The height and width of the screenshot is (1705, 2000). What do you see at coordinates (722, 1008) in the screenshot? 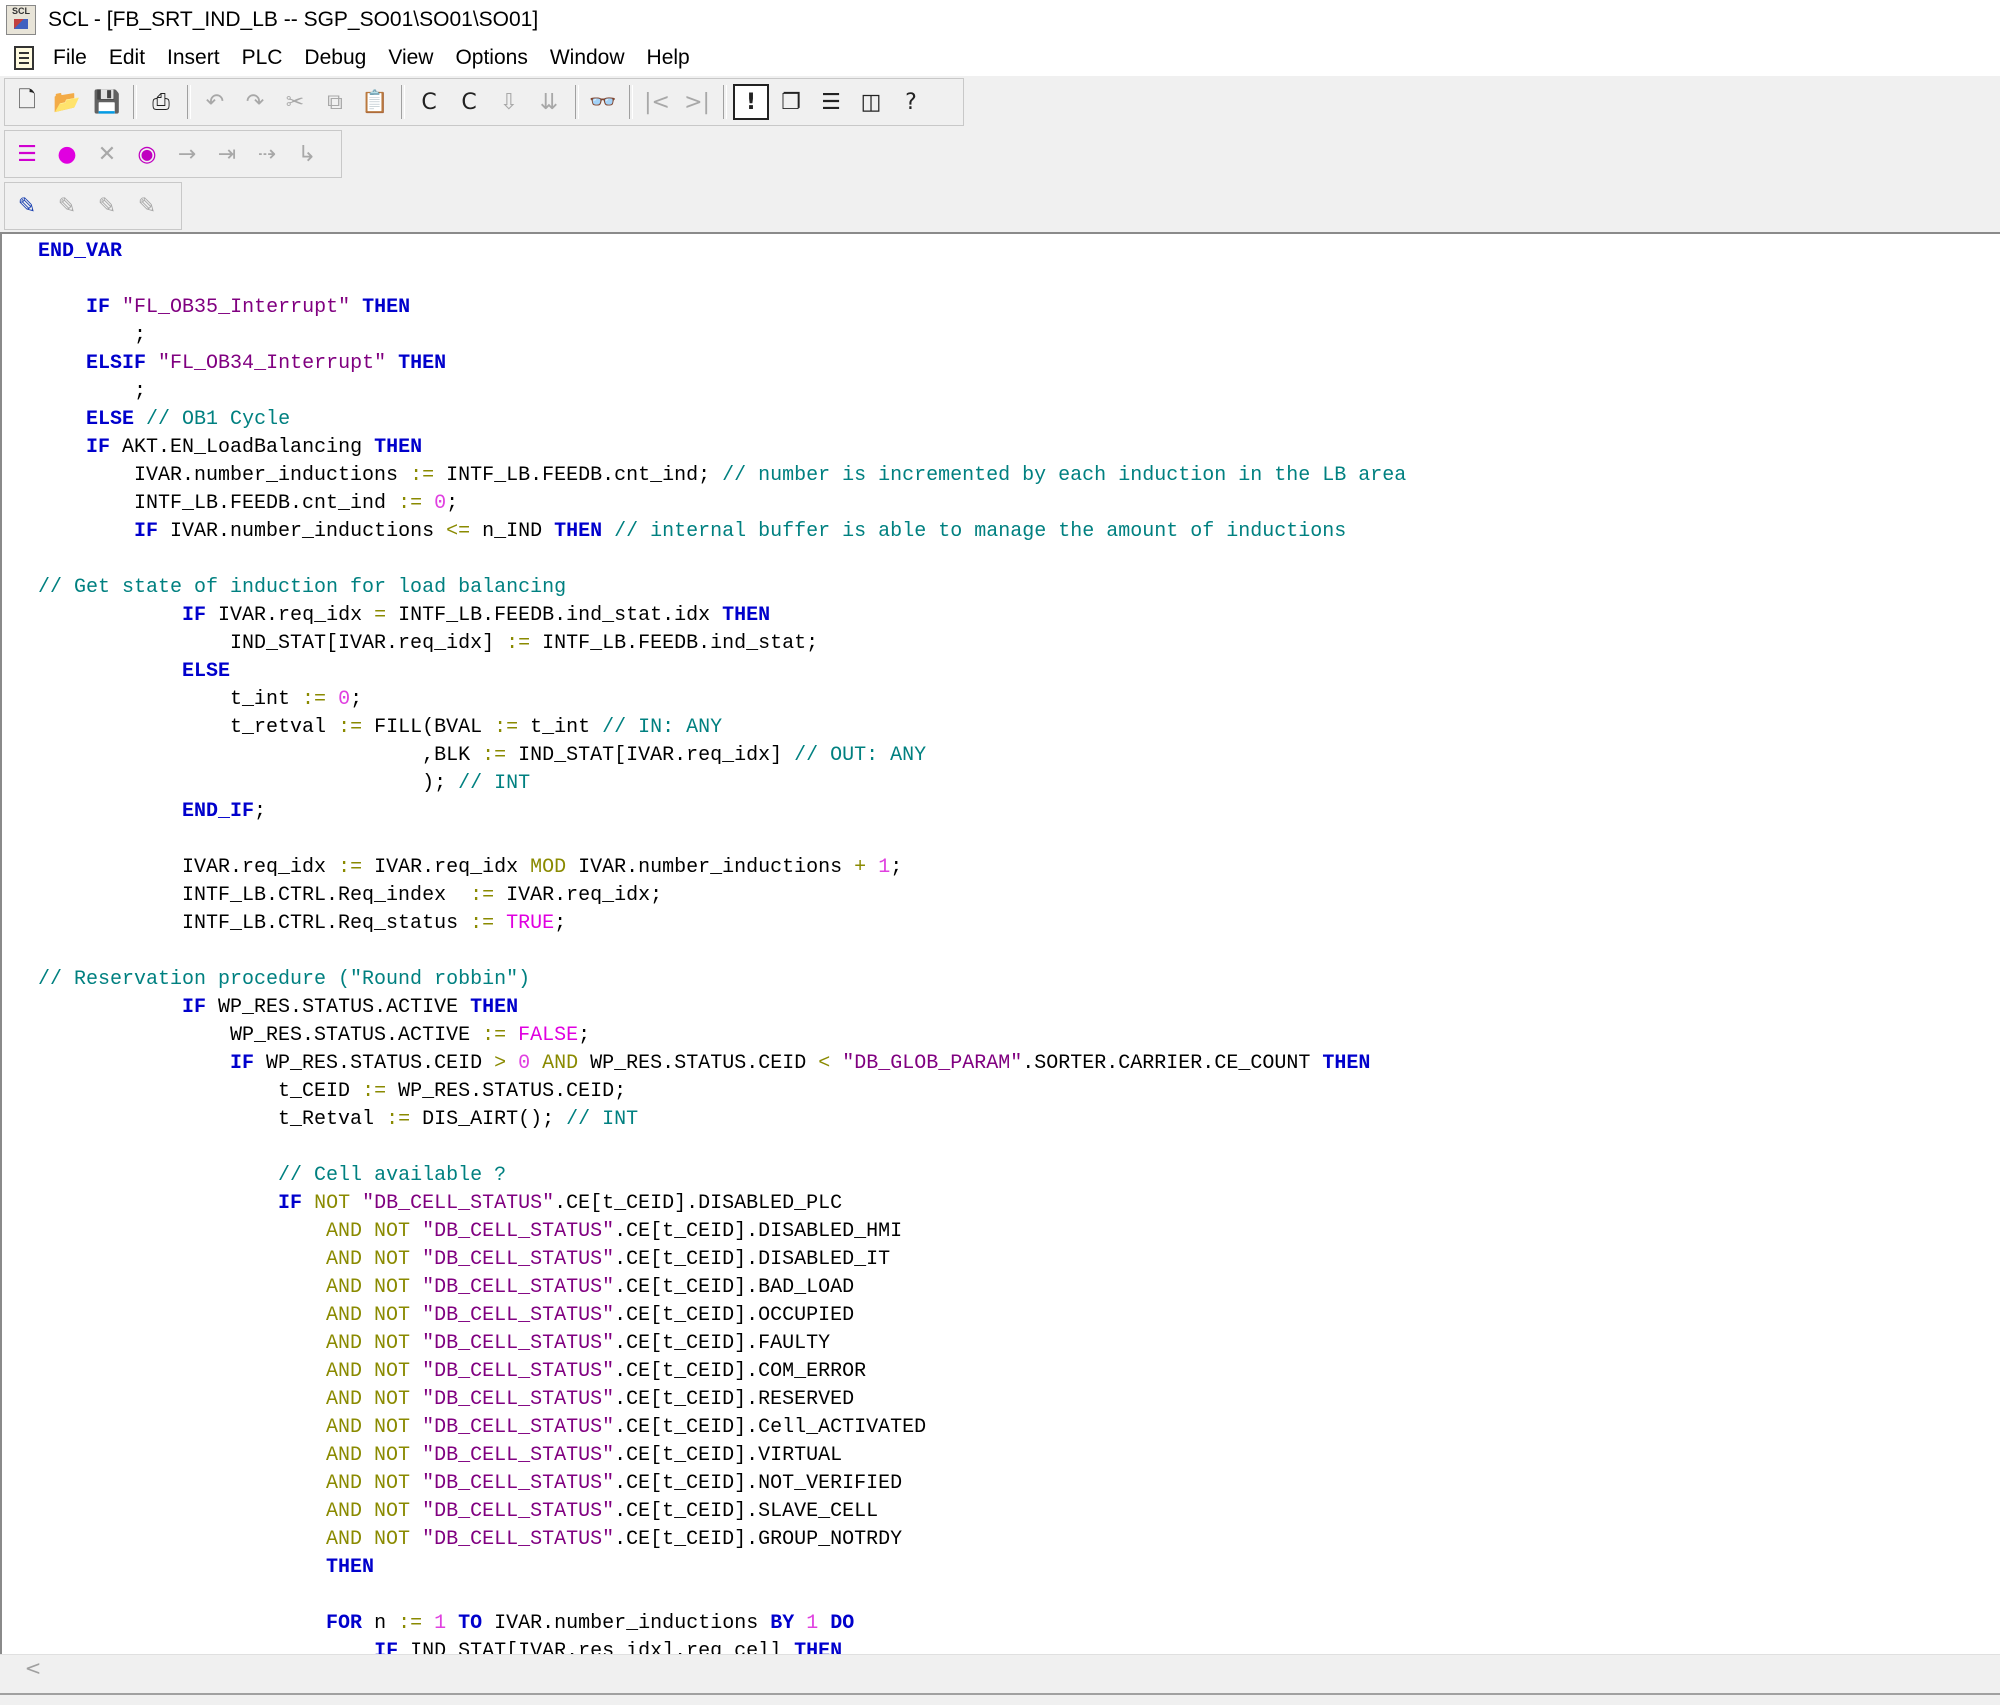
I see `code-line: IF WP_RES.STATUS.ACTIVE THEN` at bounding box center [722, 1008].